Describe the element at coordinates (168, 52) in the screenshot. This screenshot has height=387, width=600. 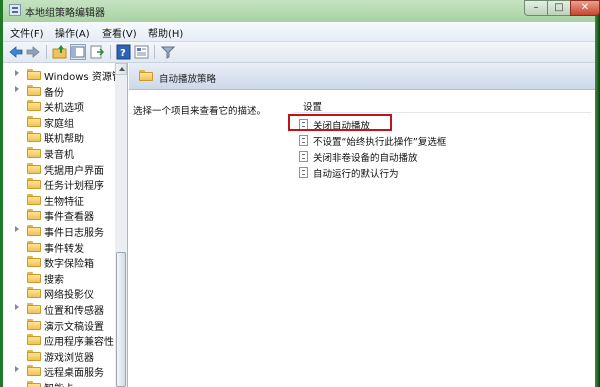
I see `filter-icon` at that location.